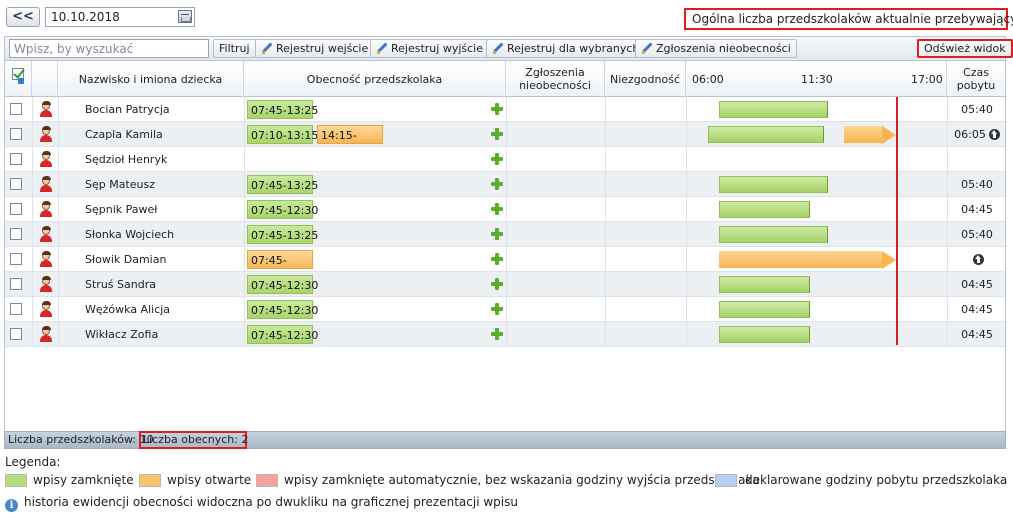  What do you see at coordinates (234, 48) in the screenshot?
I see `filter-button: Filtruj` at bounding box center [234, 48].